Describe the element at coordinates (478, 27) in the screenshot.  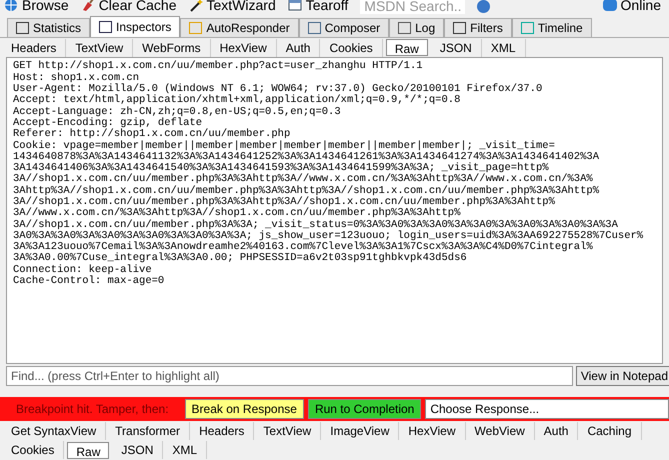
I see `inspector-tab: Filters` at that location.